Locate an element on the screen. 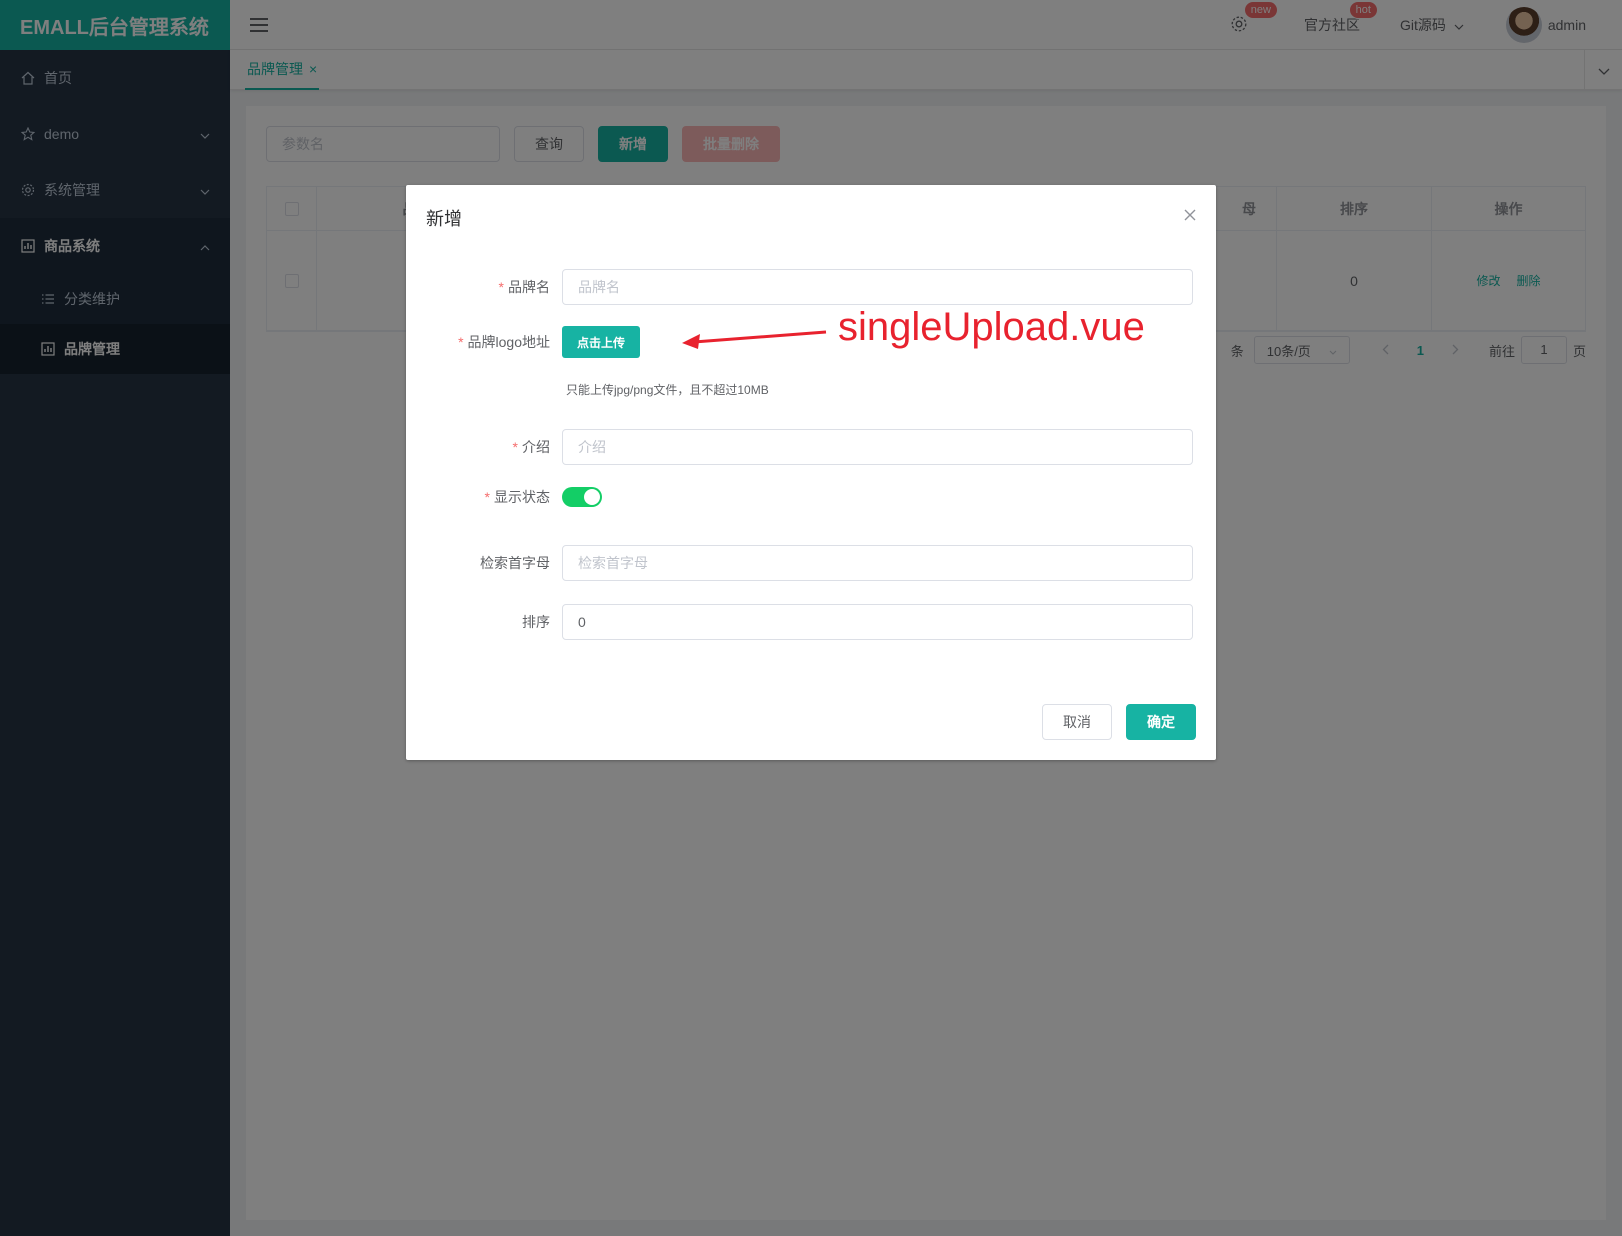  form-row-status: * 显示状态 is located at coordinates (811, 497).